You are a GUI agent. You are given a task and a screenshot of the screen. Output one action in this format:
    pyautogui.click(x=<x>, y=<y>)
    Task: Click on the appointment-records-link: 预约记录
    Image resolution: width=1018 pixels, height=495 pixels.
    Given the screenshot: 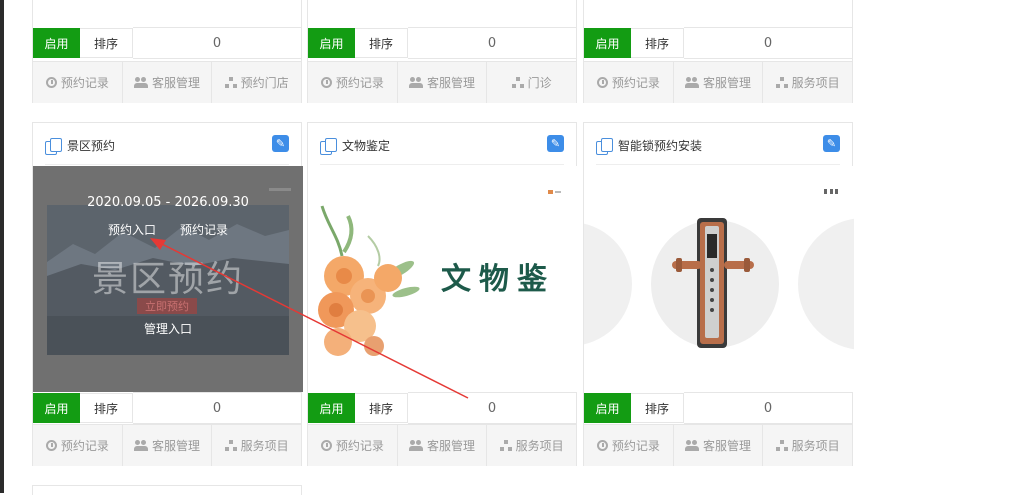 What is the action you would take?
    pyautogui.click(x=204, y=229)
    